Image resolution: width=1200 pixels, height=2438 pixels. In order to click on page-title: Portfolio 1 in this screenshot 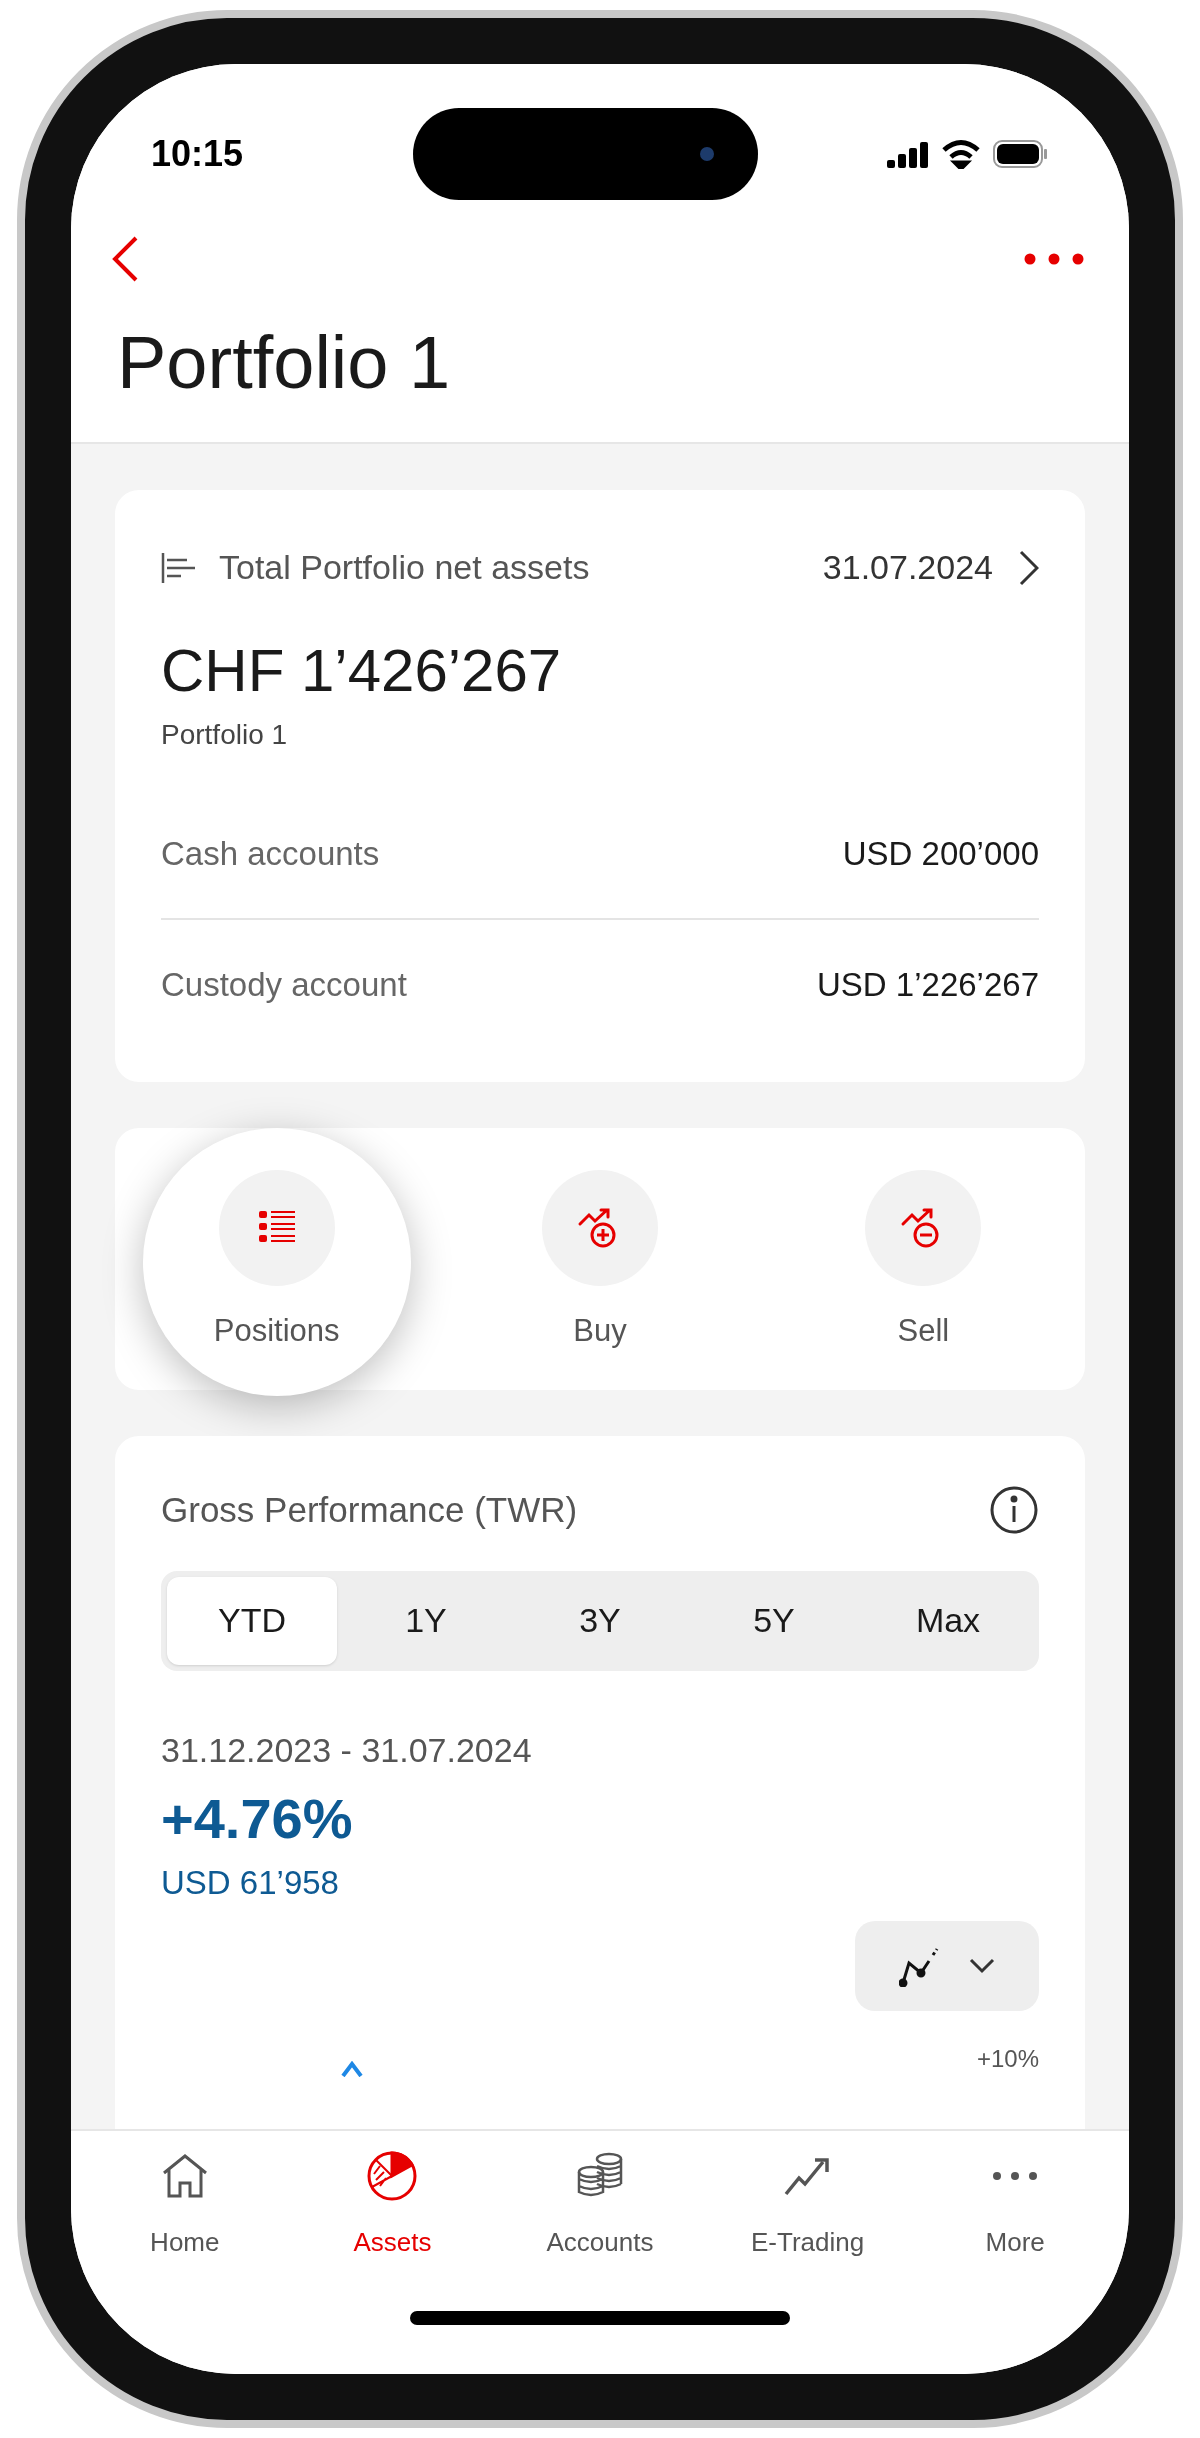, I will do `click(284, 363)`.